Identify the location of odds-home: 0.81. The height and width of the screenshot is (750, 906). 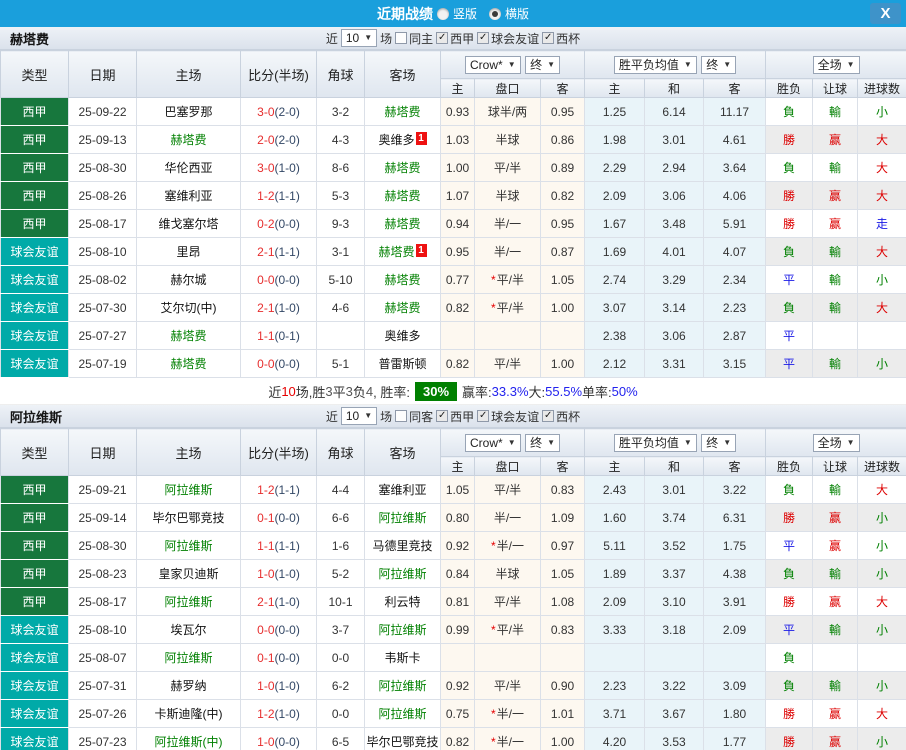
(457, 601).